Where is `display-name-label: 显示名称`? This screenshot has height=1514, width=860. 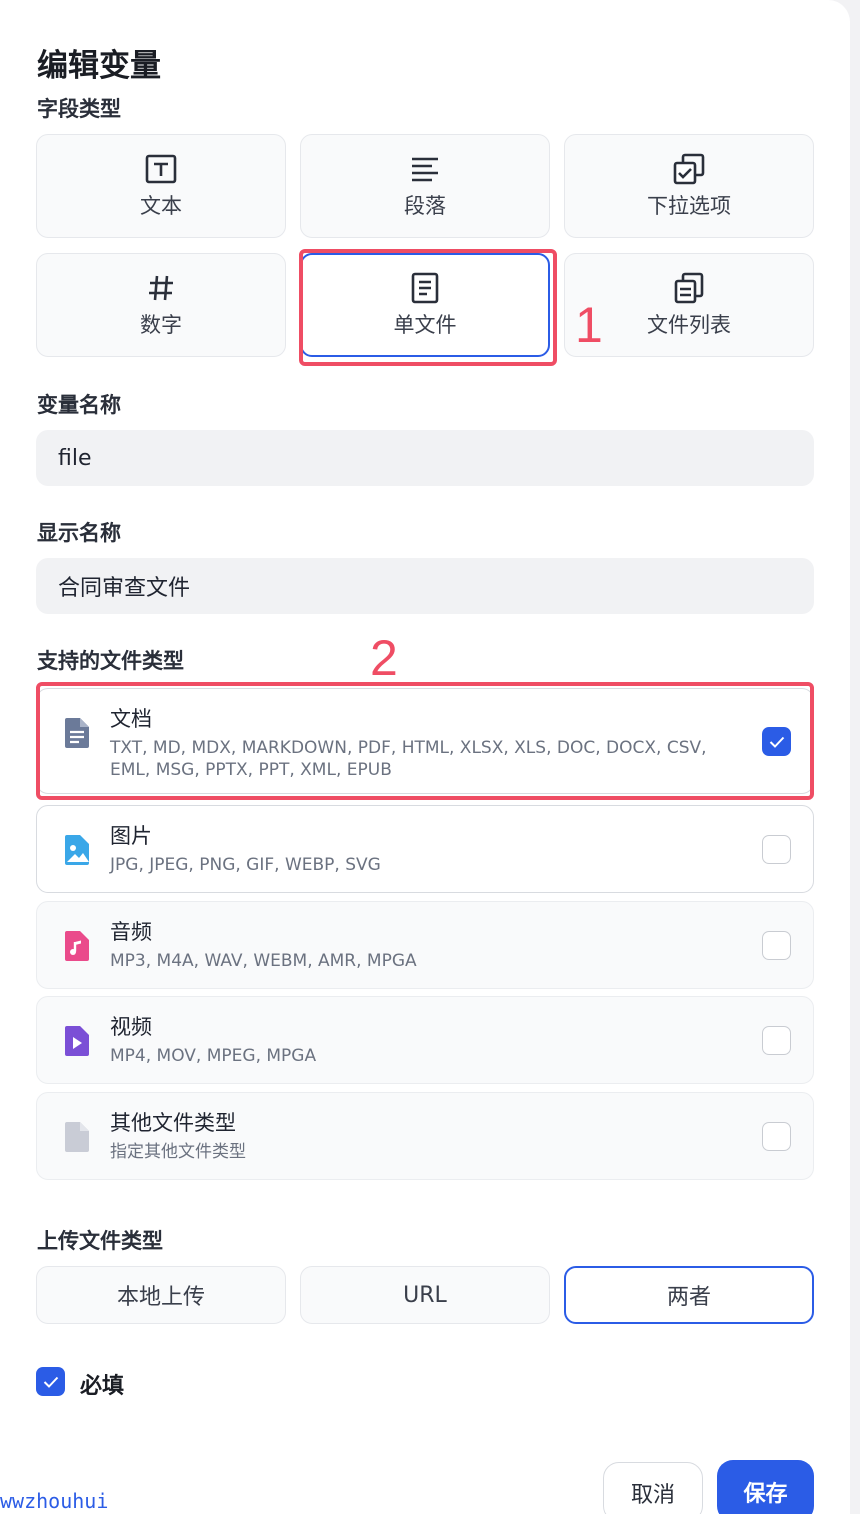
display-name-label: 显示名称 is located at coordinates (79, 533).